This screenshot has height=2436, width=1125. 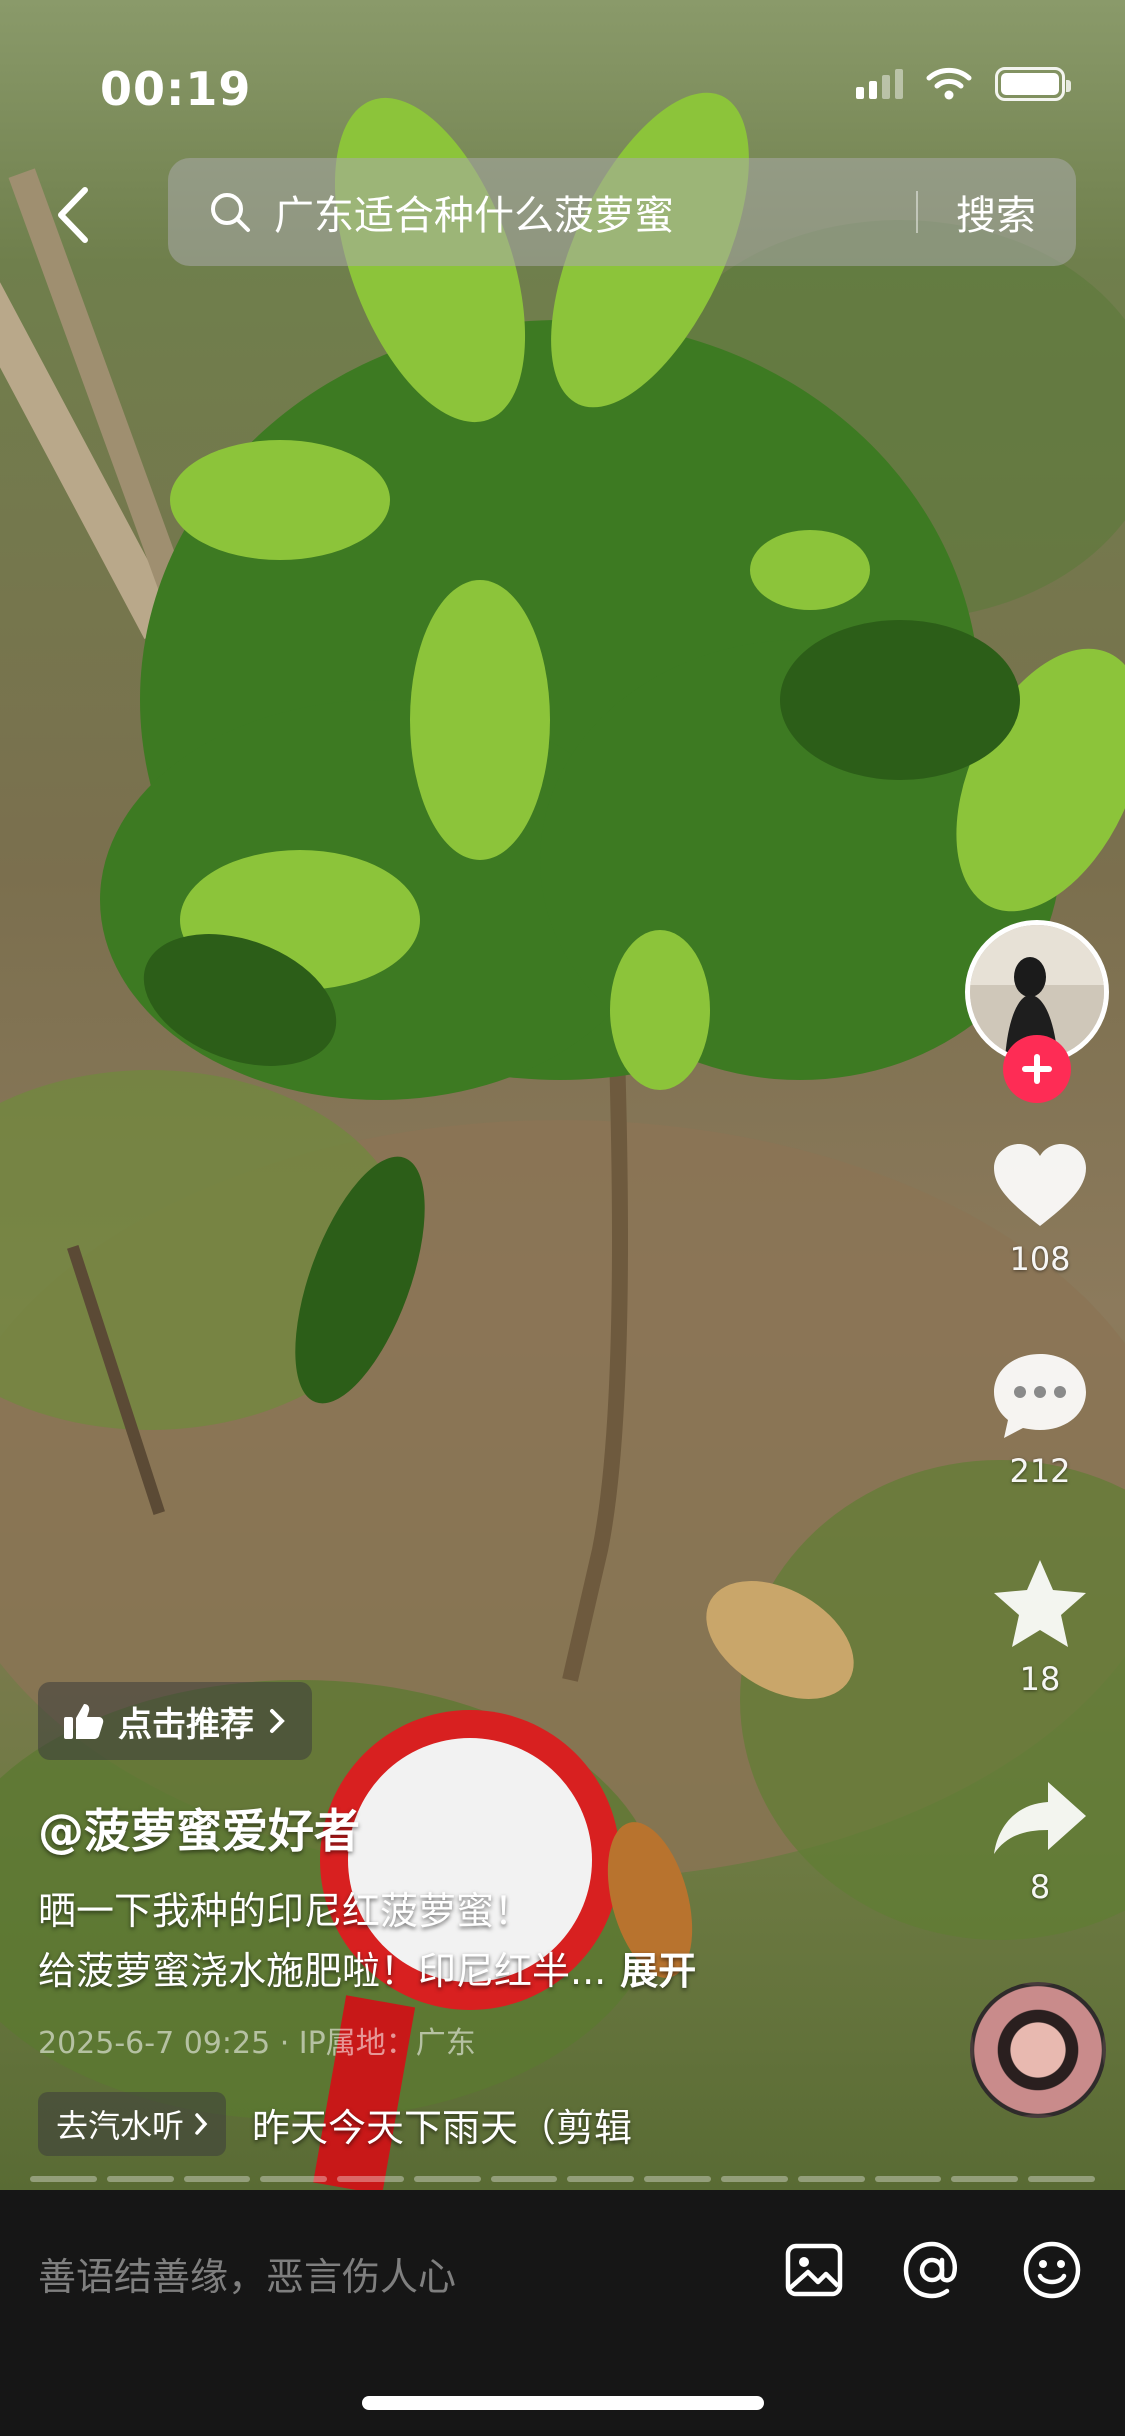 I want to click on thumbs-up-icon, so click(x=84, y=1721).